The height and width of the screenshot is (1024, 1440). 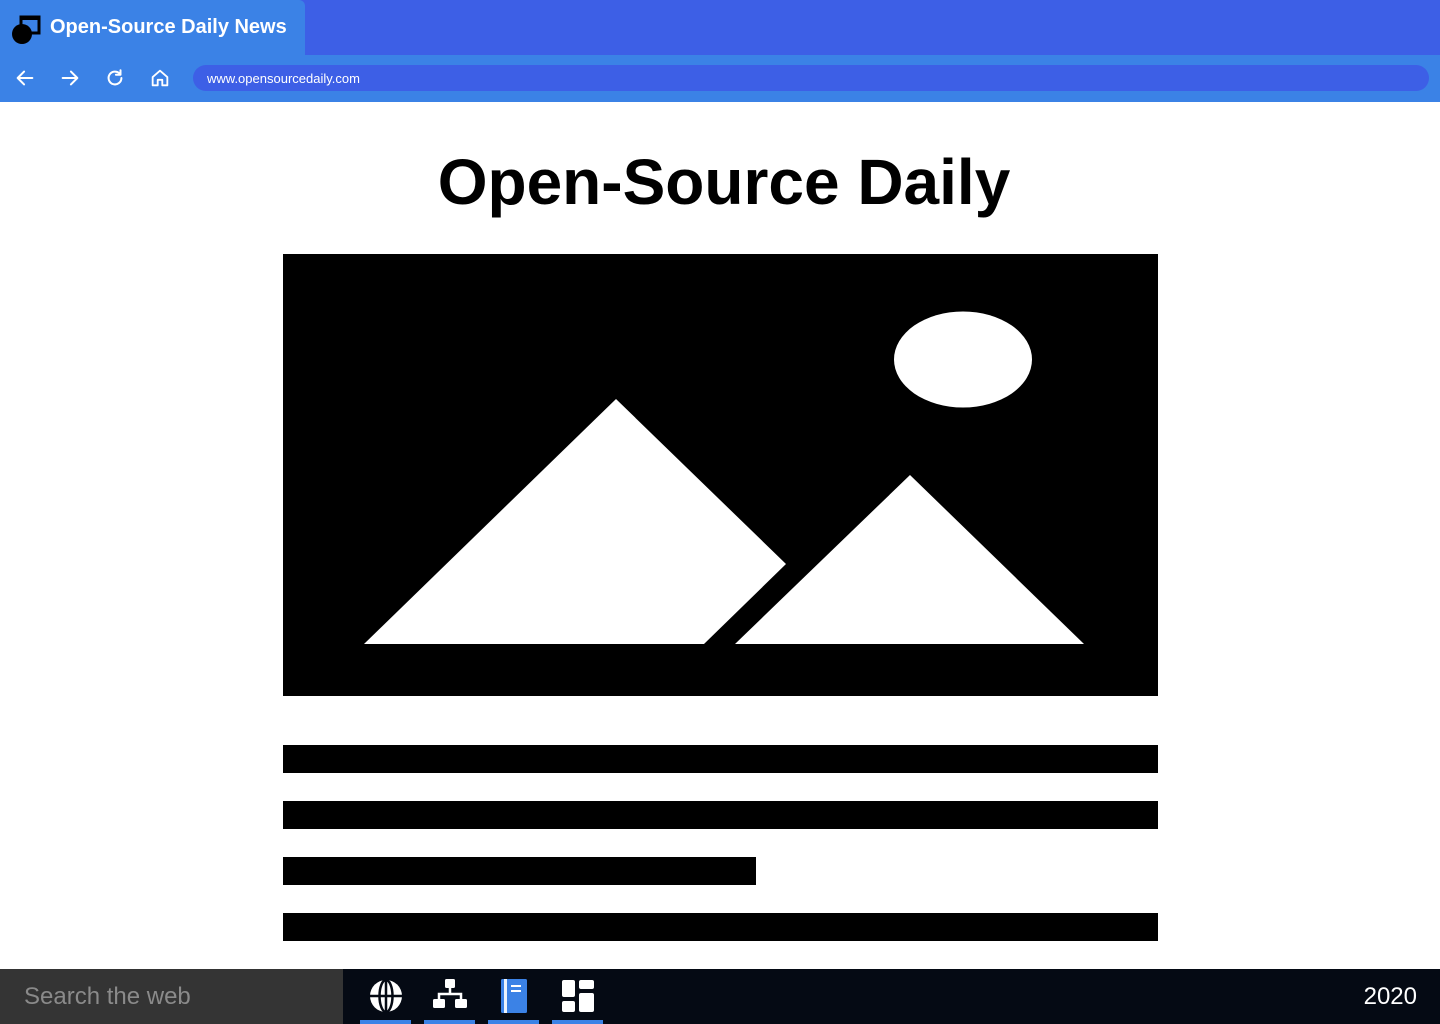 I want to click on browser-toolbar: www.opensourcedaily.com, so click(x=720, y=78).